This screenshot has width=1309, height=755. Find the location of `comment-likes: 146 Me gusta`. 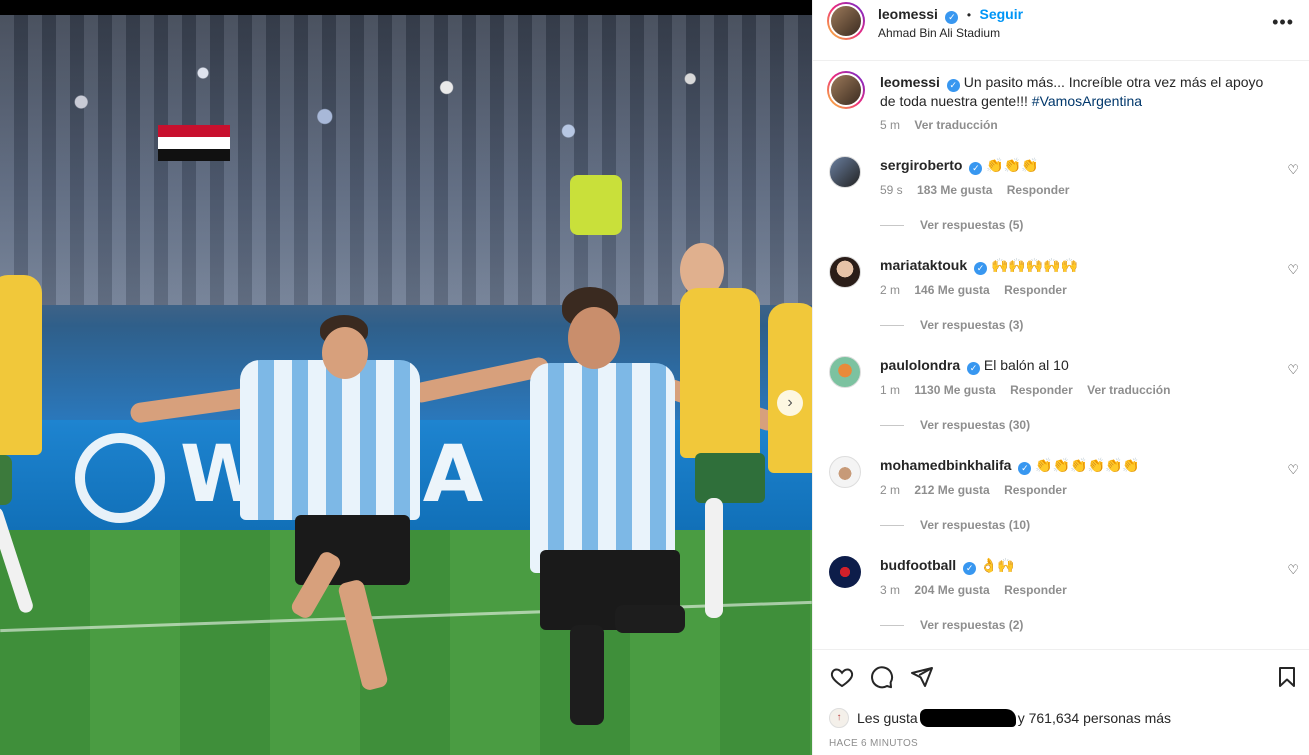

comment-likes: 146 Me gusta is located at coordinates (951, 290).